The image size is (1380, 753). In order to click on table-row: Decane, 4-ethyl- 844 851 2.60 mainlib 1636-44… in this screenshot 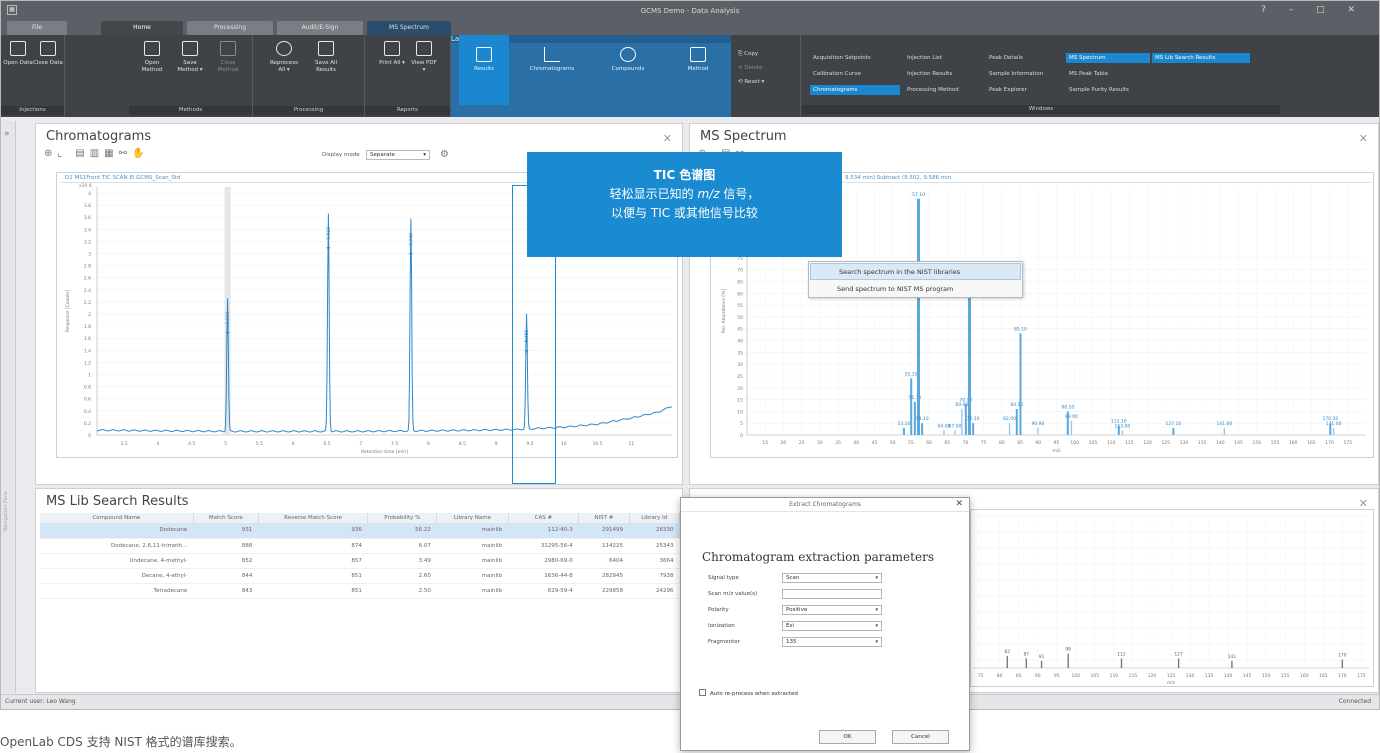, I will do `click(360, 576)`.